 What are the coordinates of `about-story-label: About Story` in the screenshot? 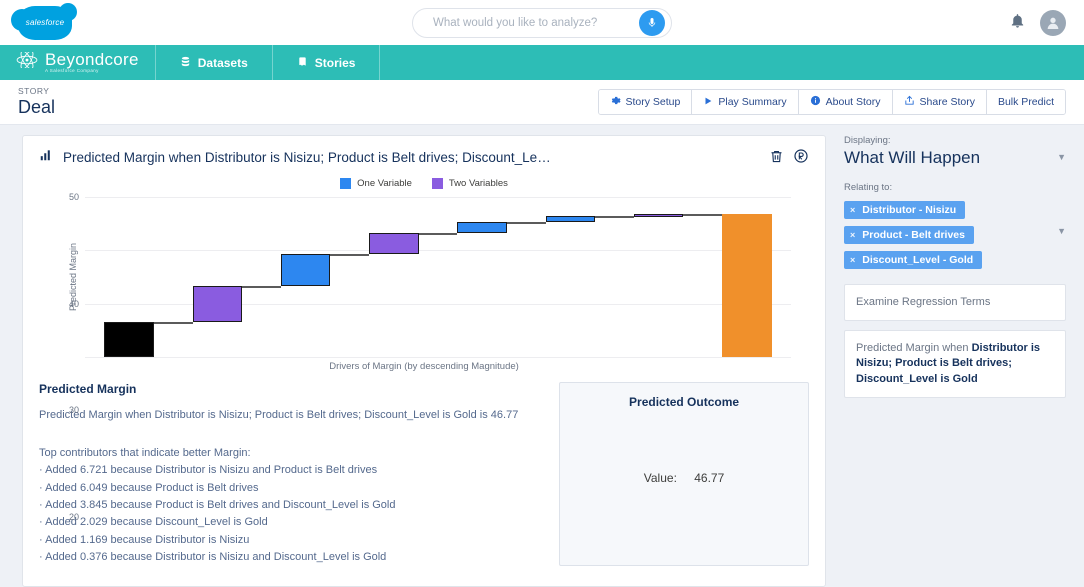 It's located at (853, 102).